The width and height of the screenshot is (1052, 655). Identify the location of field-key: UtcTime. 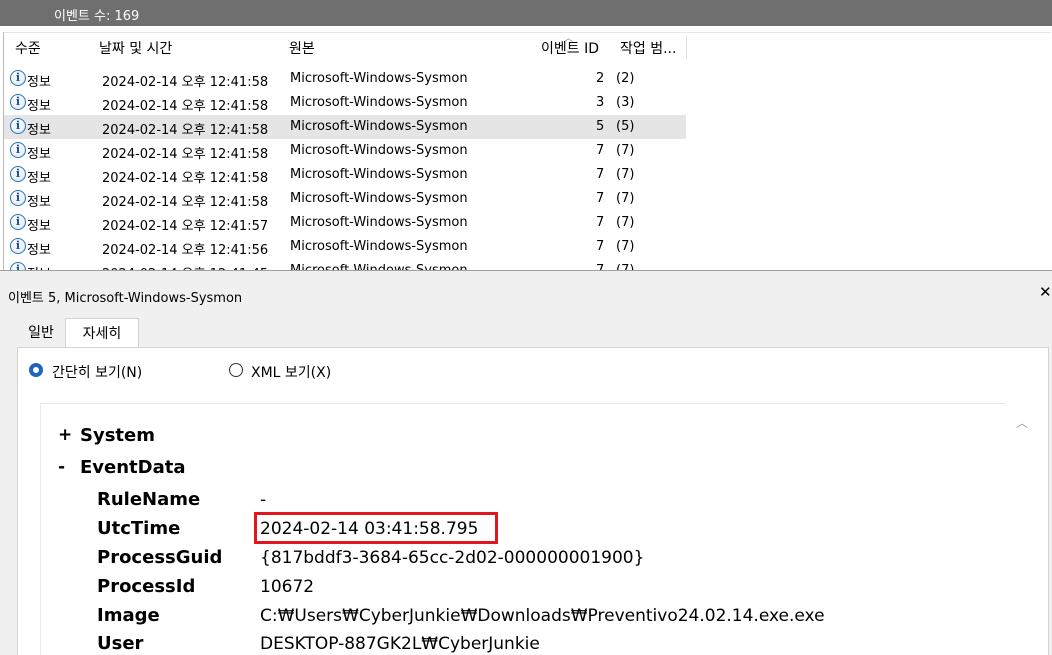
(139, 528).